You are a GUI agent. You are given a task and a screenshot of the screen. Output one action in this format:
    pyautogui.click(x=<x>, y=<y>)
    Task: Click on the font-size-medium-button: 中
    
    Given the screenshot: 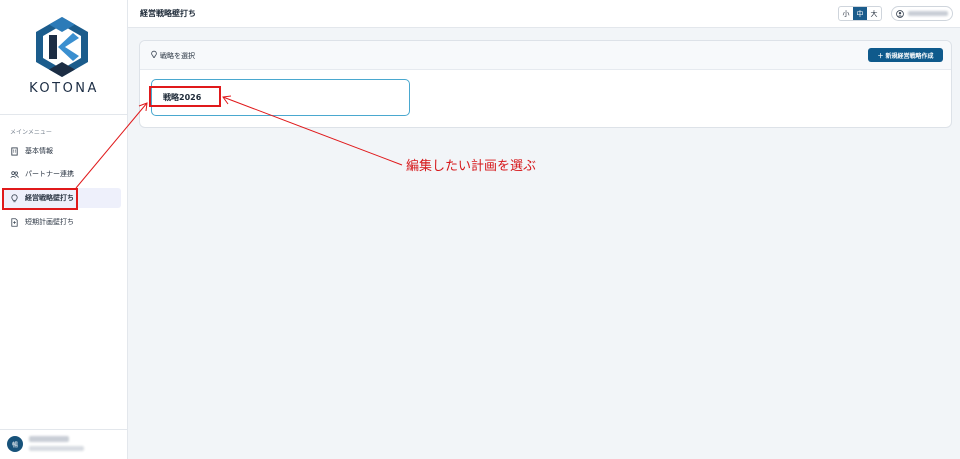 What is the action you would take?
    pyautogui.click(x=860, y=13)
    